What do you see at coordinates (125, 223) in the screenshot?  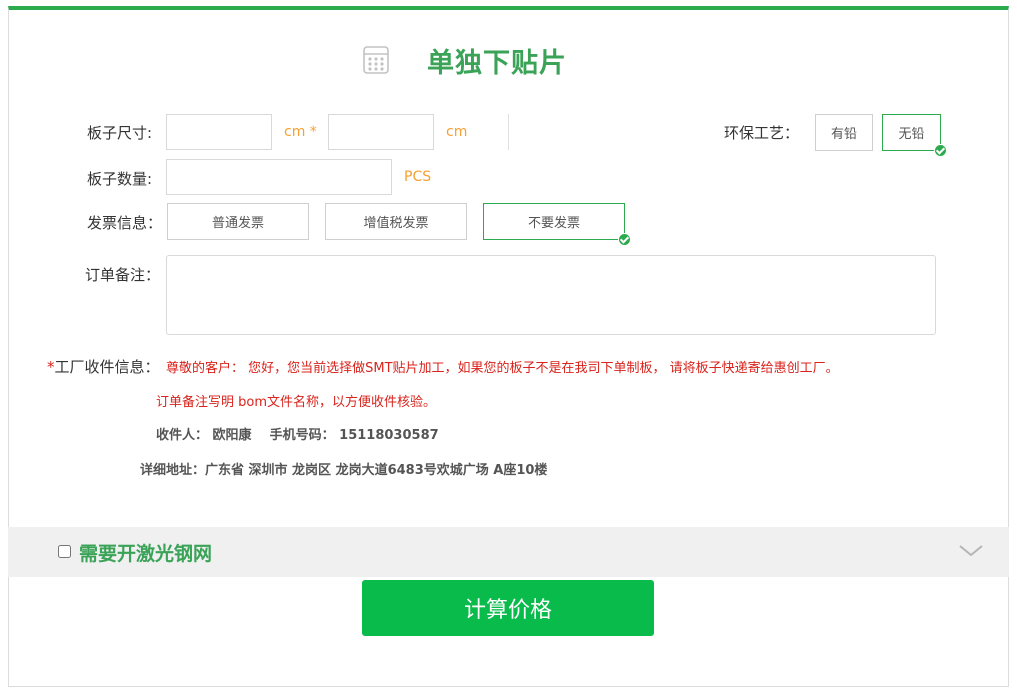 I see `invoice-label: 发票信息：` at bounding box center [125, 223].